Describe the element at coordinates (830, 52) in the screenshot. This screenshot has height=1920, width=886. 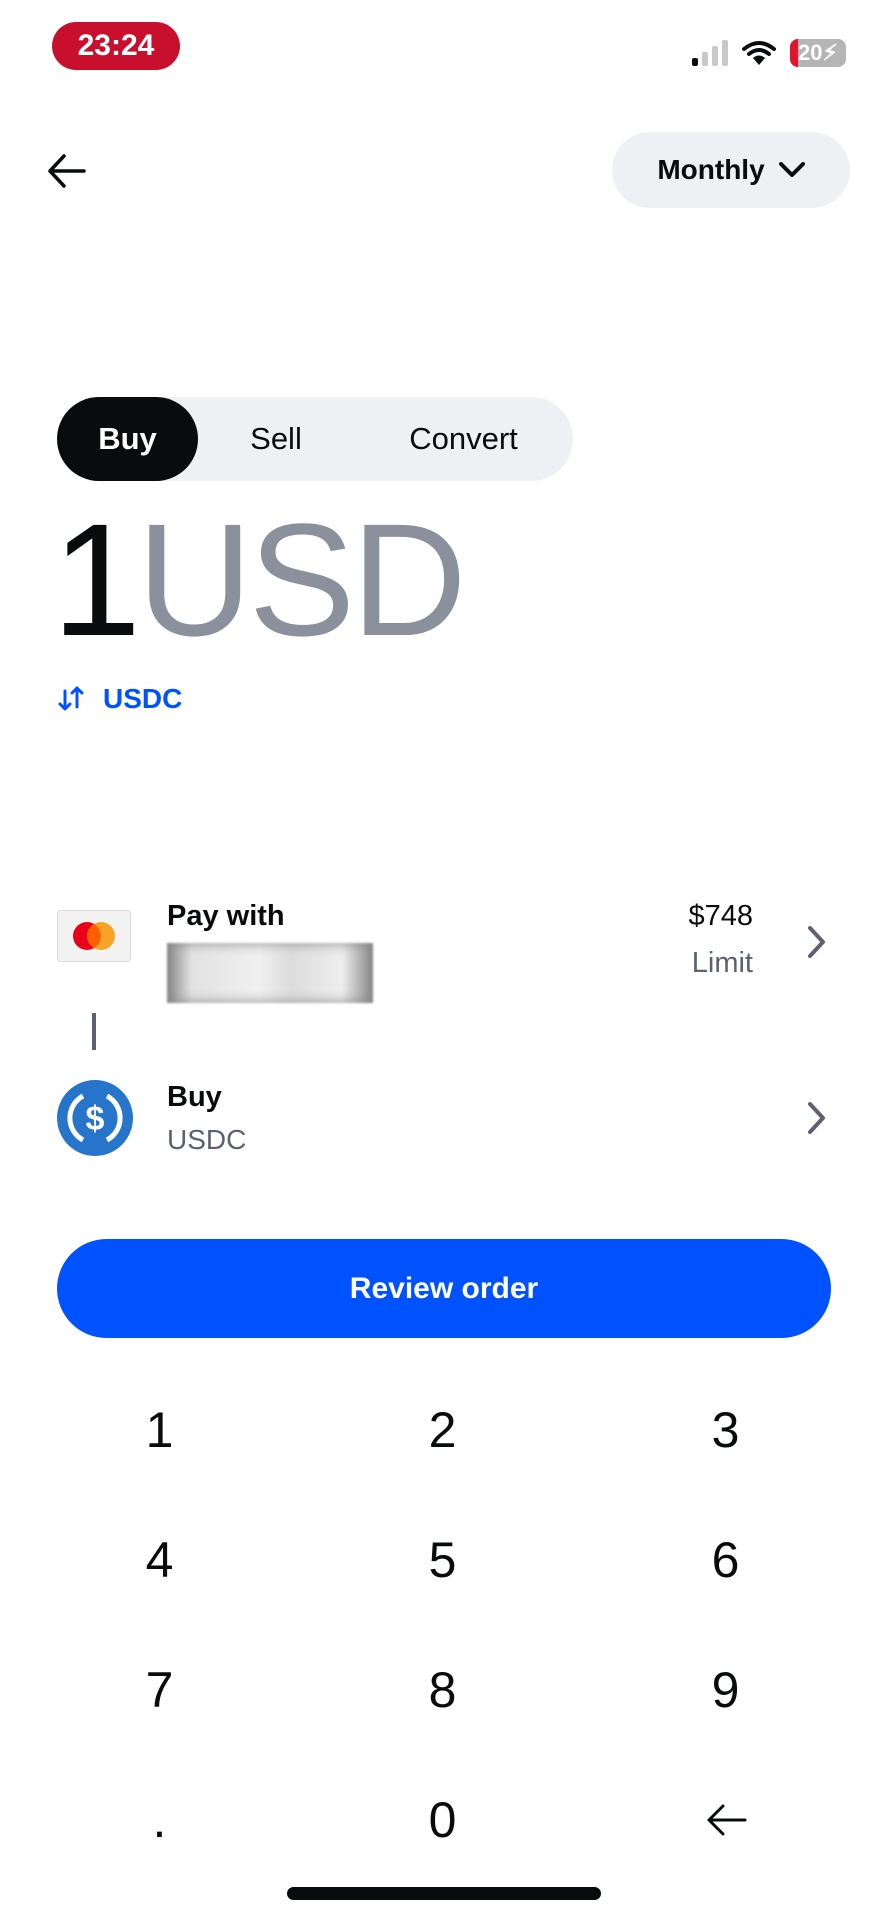
I see `charging-bolt-icon: ⚡︎` at that location.